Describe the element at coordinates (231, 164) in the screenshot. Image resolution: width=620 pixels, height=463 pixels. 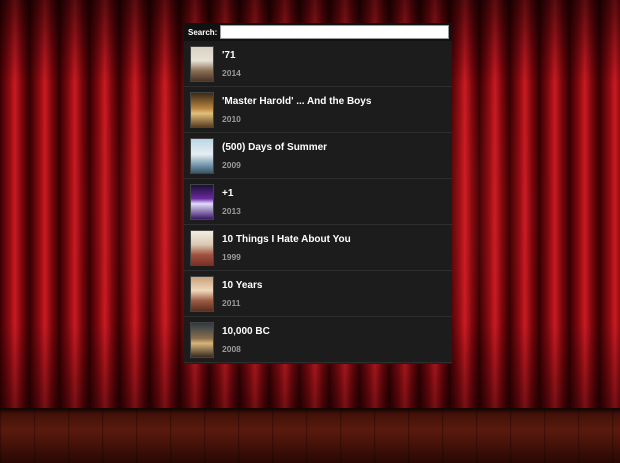
I see `movie-year: 2009` at that location.